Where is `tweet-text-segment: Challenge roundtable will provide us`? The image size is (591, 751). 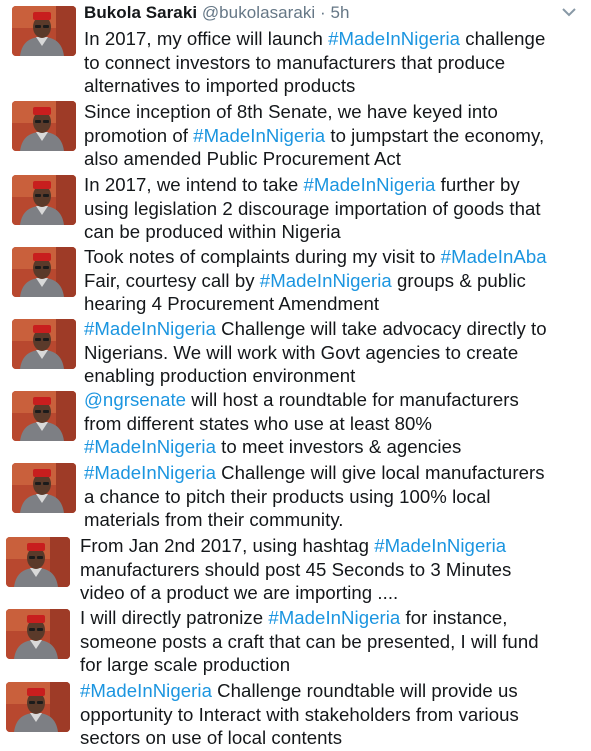 tweet-text-segment: Challenge roundtable will provide us is located at coordinates (364, 690).